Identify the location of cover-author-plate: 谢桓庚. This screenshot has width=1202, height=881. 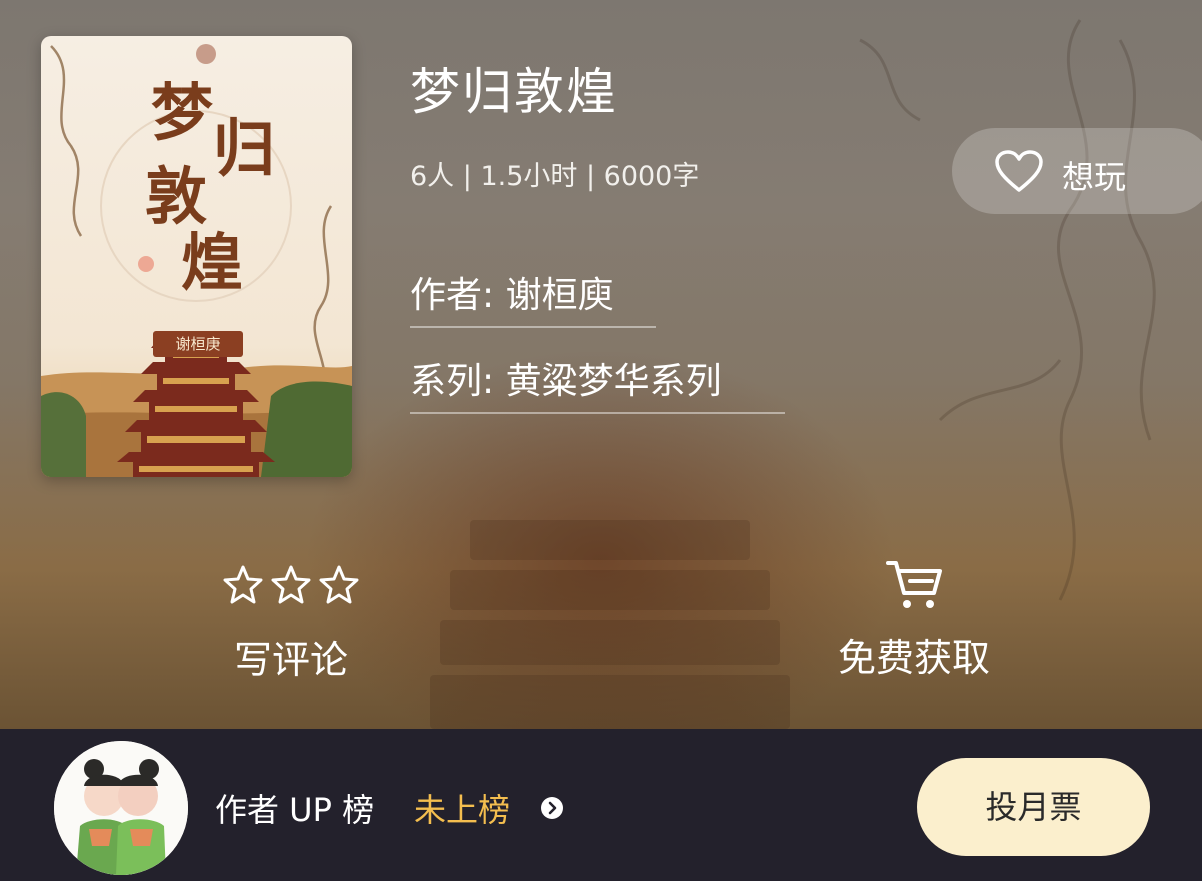
(198, 344).